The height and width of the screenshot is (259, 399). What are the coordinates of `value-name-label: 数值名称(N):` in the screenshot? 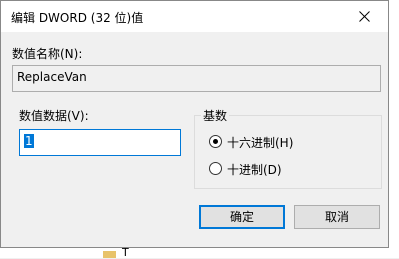 It's located at (47, 54).